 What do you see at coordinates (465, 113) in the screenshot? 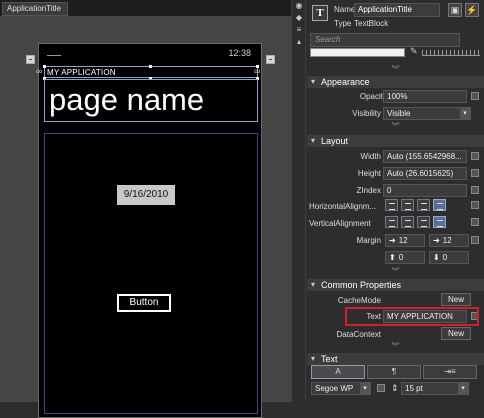
I see `dropdown-arrow-icon: ▾` at bounding box center [465, 113].